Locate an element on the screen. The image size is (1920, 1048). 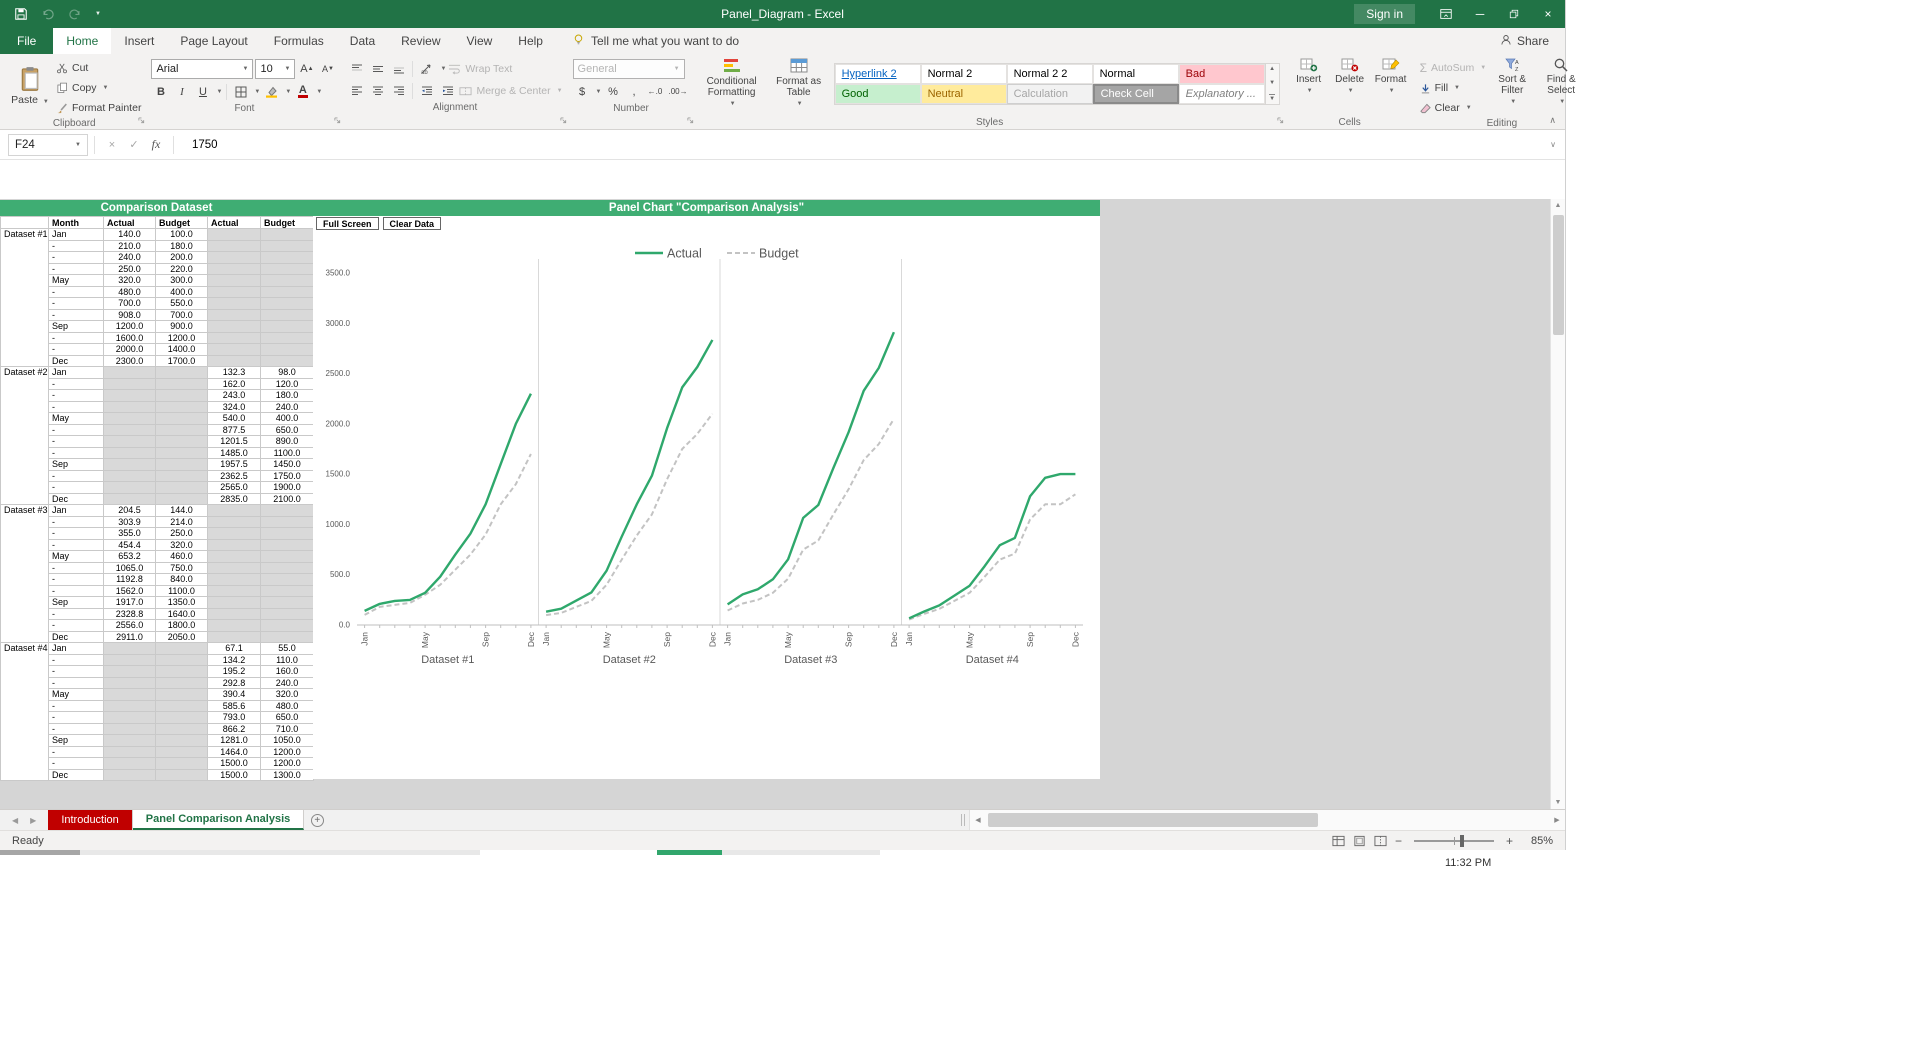
font-family-select: Arial ▼ is located at coordinates (202, 69).